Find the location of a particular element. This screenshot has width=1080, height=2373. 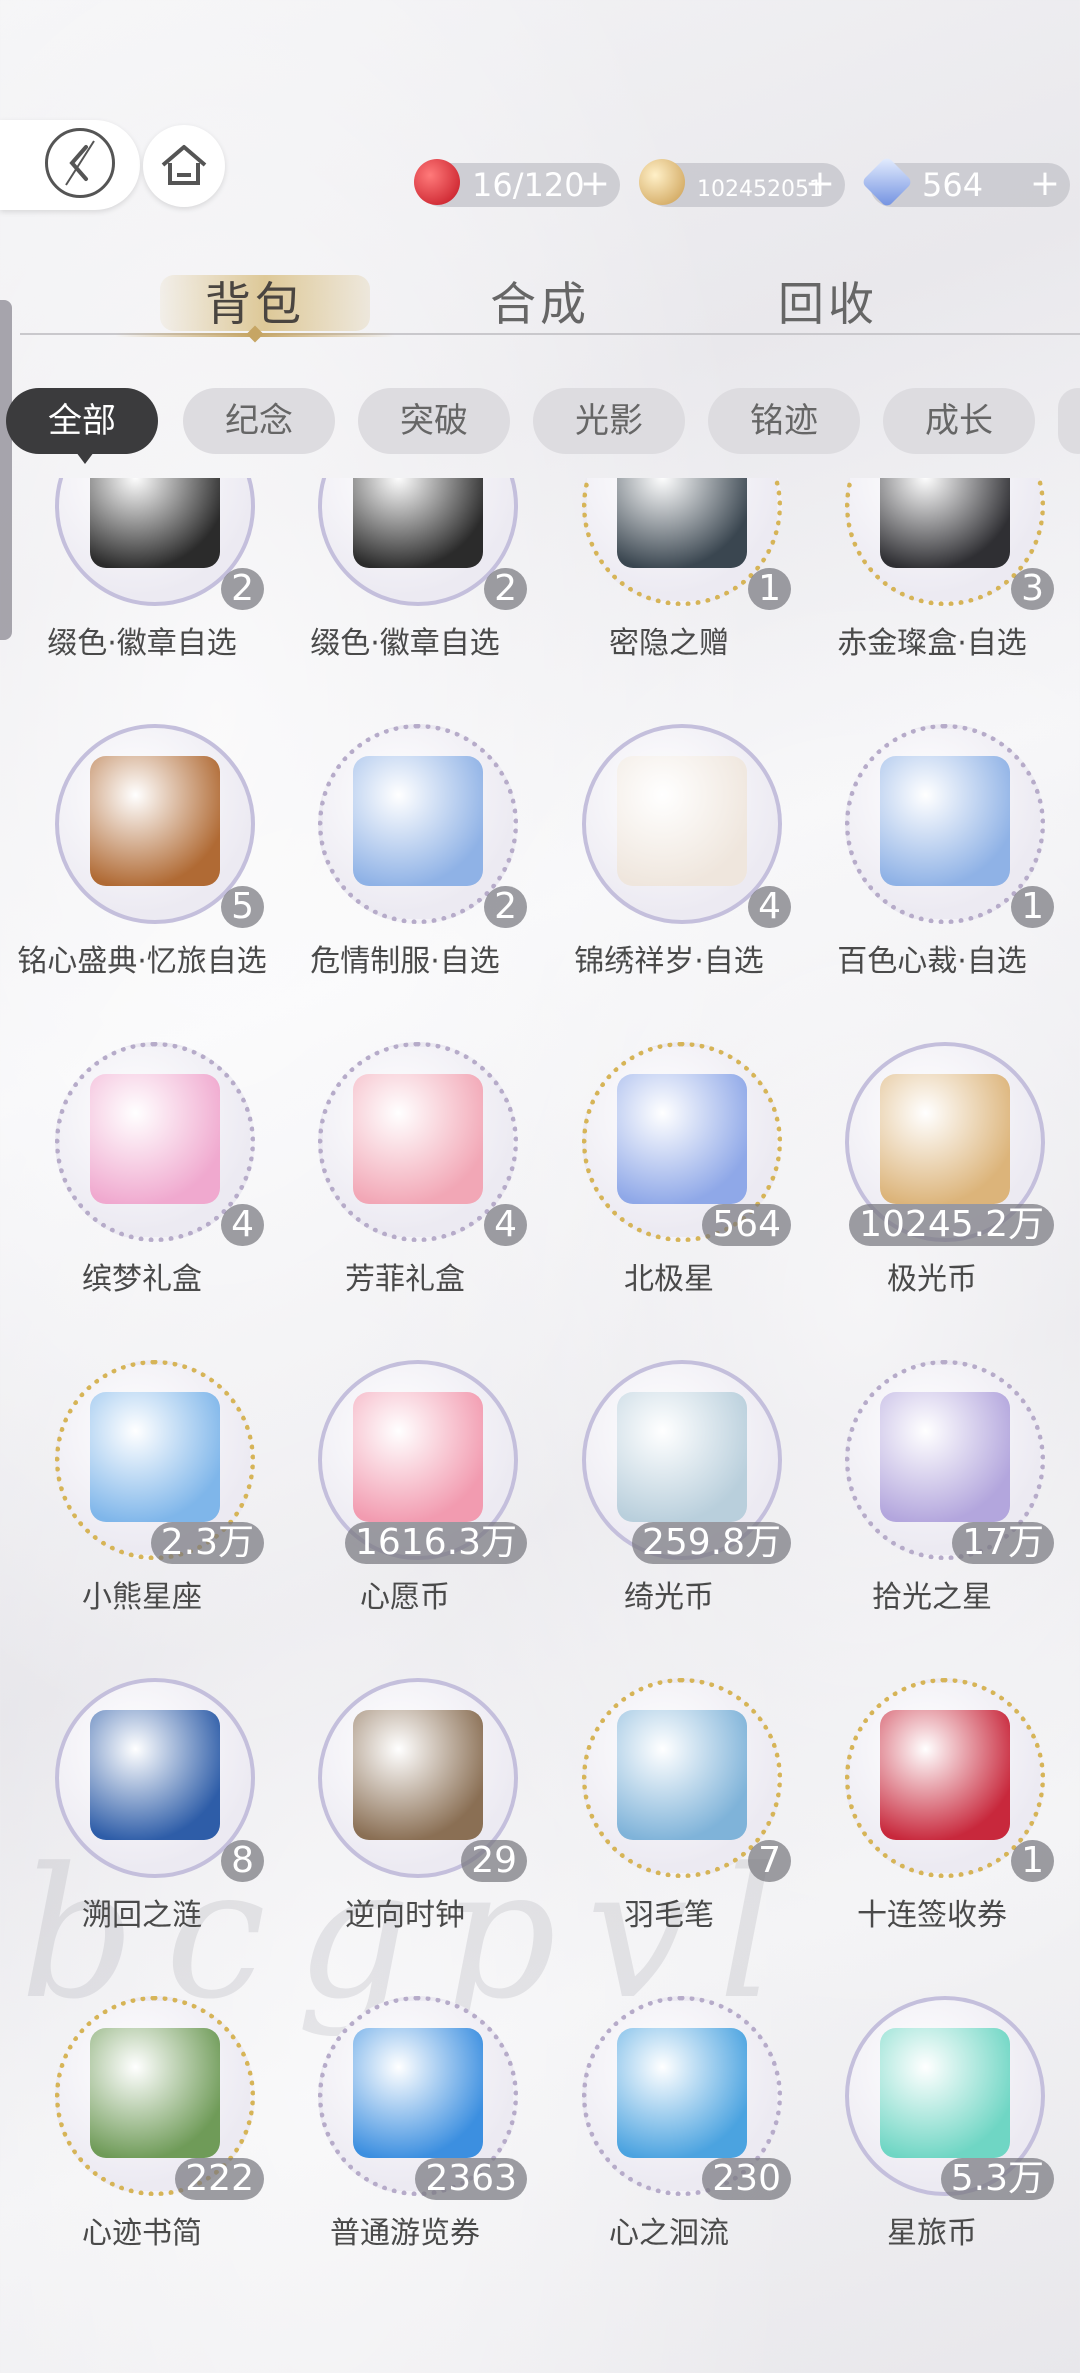

inventory-item: 564 北极星 is located at coordinates (669, 1160).